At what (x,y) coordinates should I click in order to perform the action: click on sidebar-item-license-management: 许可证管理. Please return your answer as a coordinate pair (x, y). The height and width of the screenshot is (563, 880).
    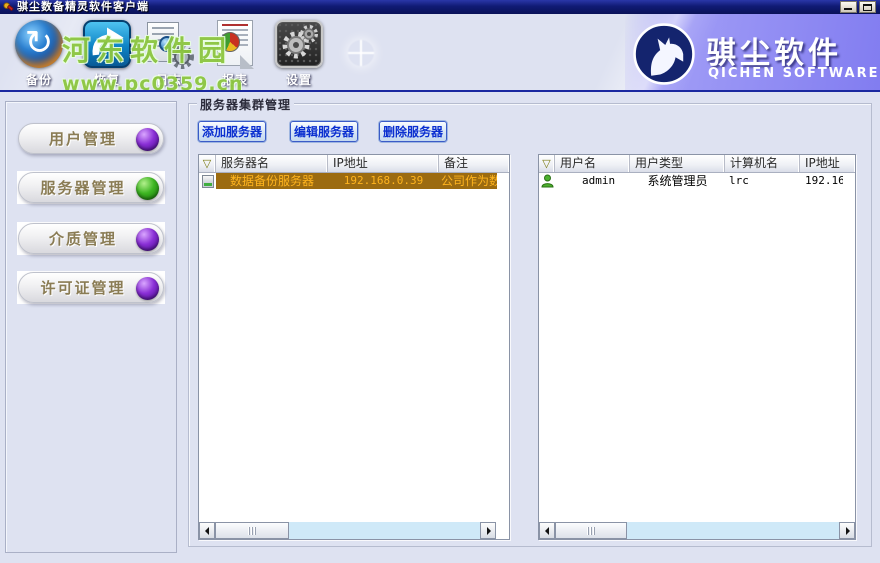
    Looking at the image, I should click on (91, 287).